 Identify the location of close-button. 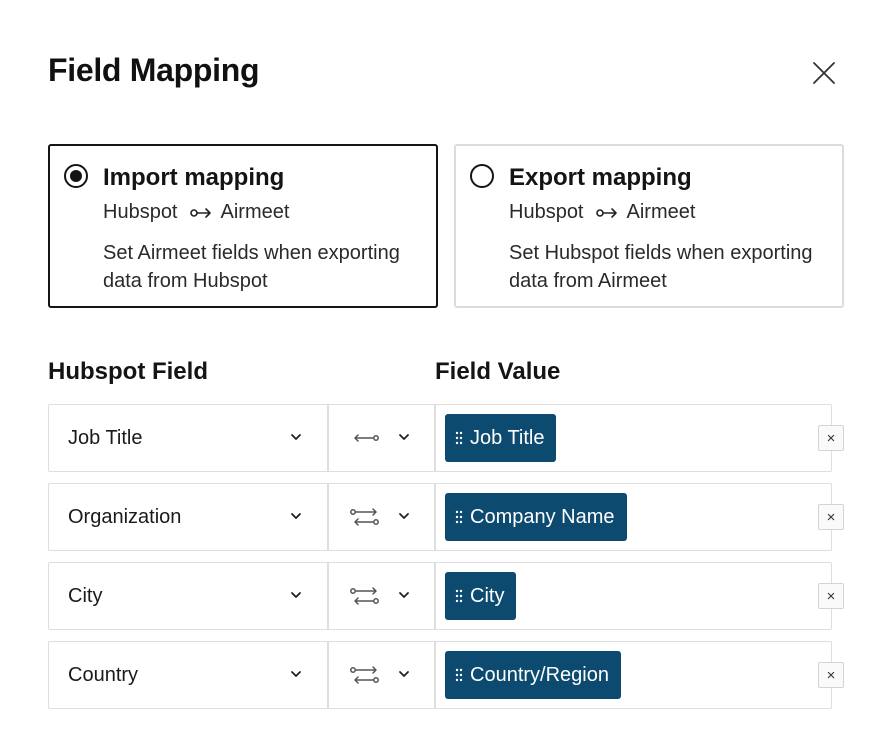
(824, 73).